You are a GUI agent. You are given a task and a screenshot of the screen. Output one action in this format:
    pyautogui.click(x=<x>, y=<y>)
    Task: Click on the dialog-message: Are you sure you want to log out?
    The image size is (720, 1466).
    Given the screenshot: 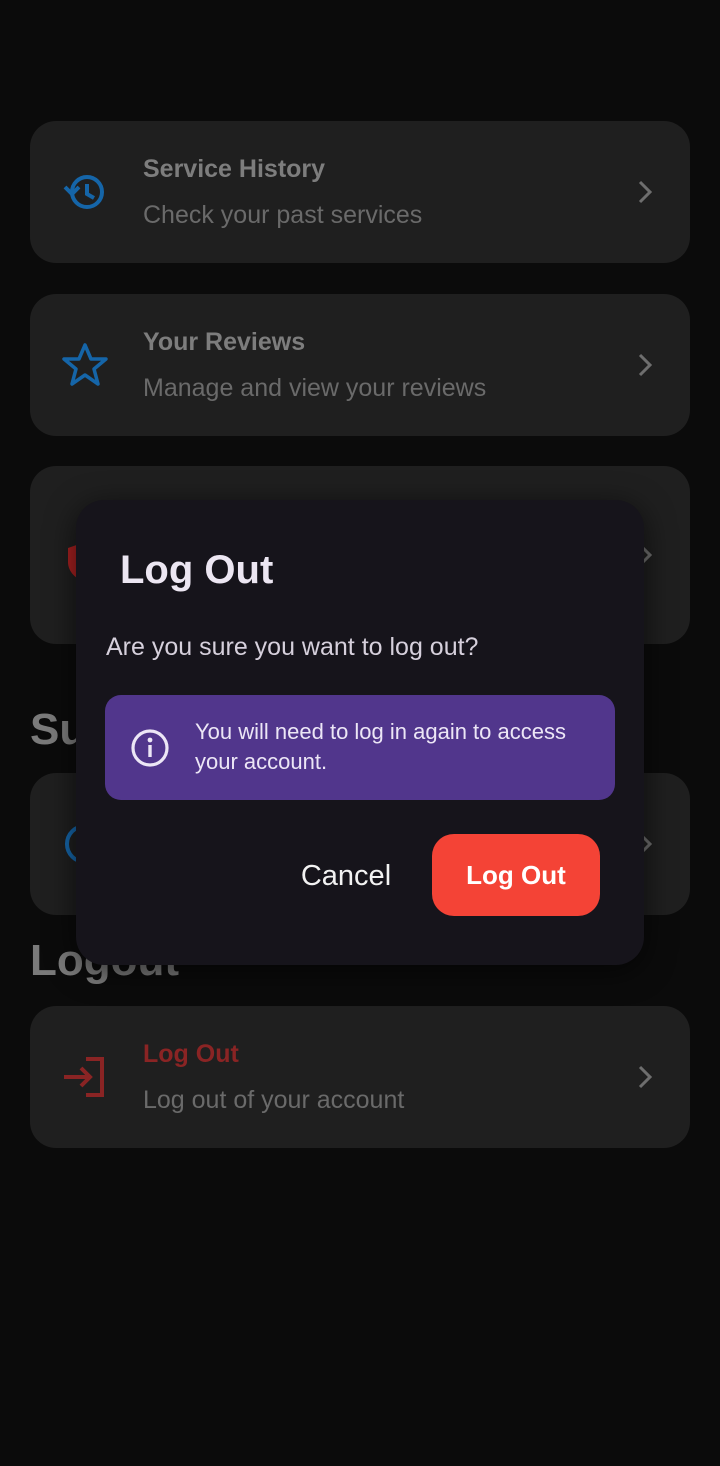 What is the action you would take?
    pyautogui.click(x=292, y=647)
    